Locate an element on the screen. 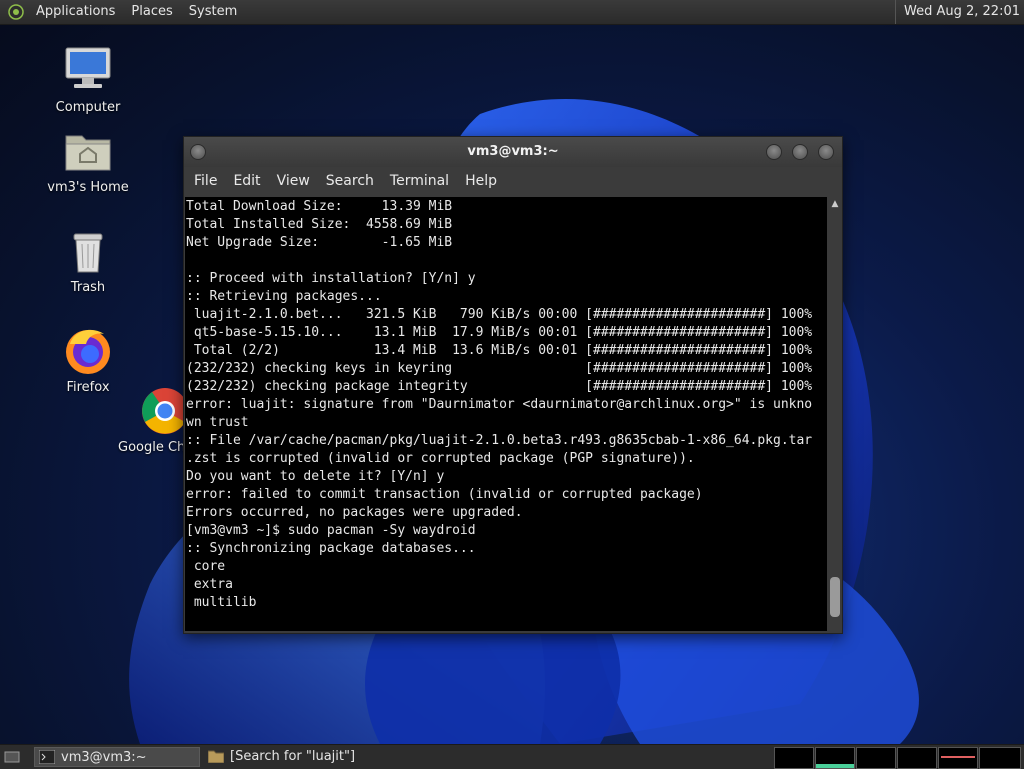 Image resolution: width=1024 pixels, height=769 pixels. system-monitor-memory is located at coordinates (835, 758).